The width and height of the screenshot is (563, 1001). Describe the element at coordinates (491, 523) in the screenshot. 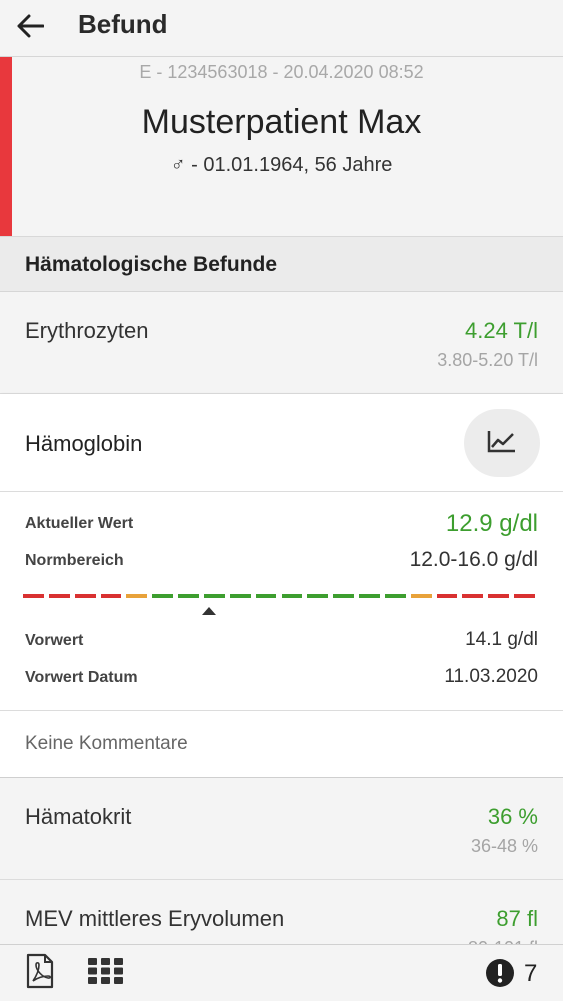

I see `current-value: 12.9 g/dl` at that location.